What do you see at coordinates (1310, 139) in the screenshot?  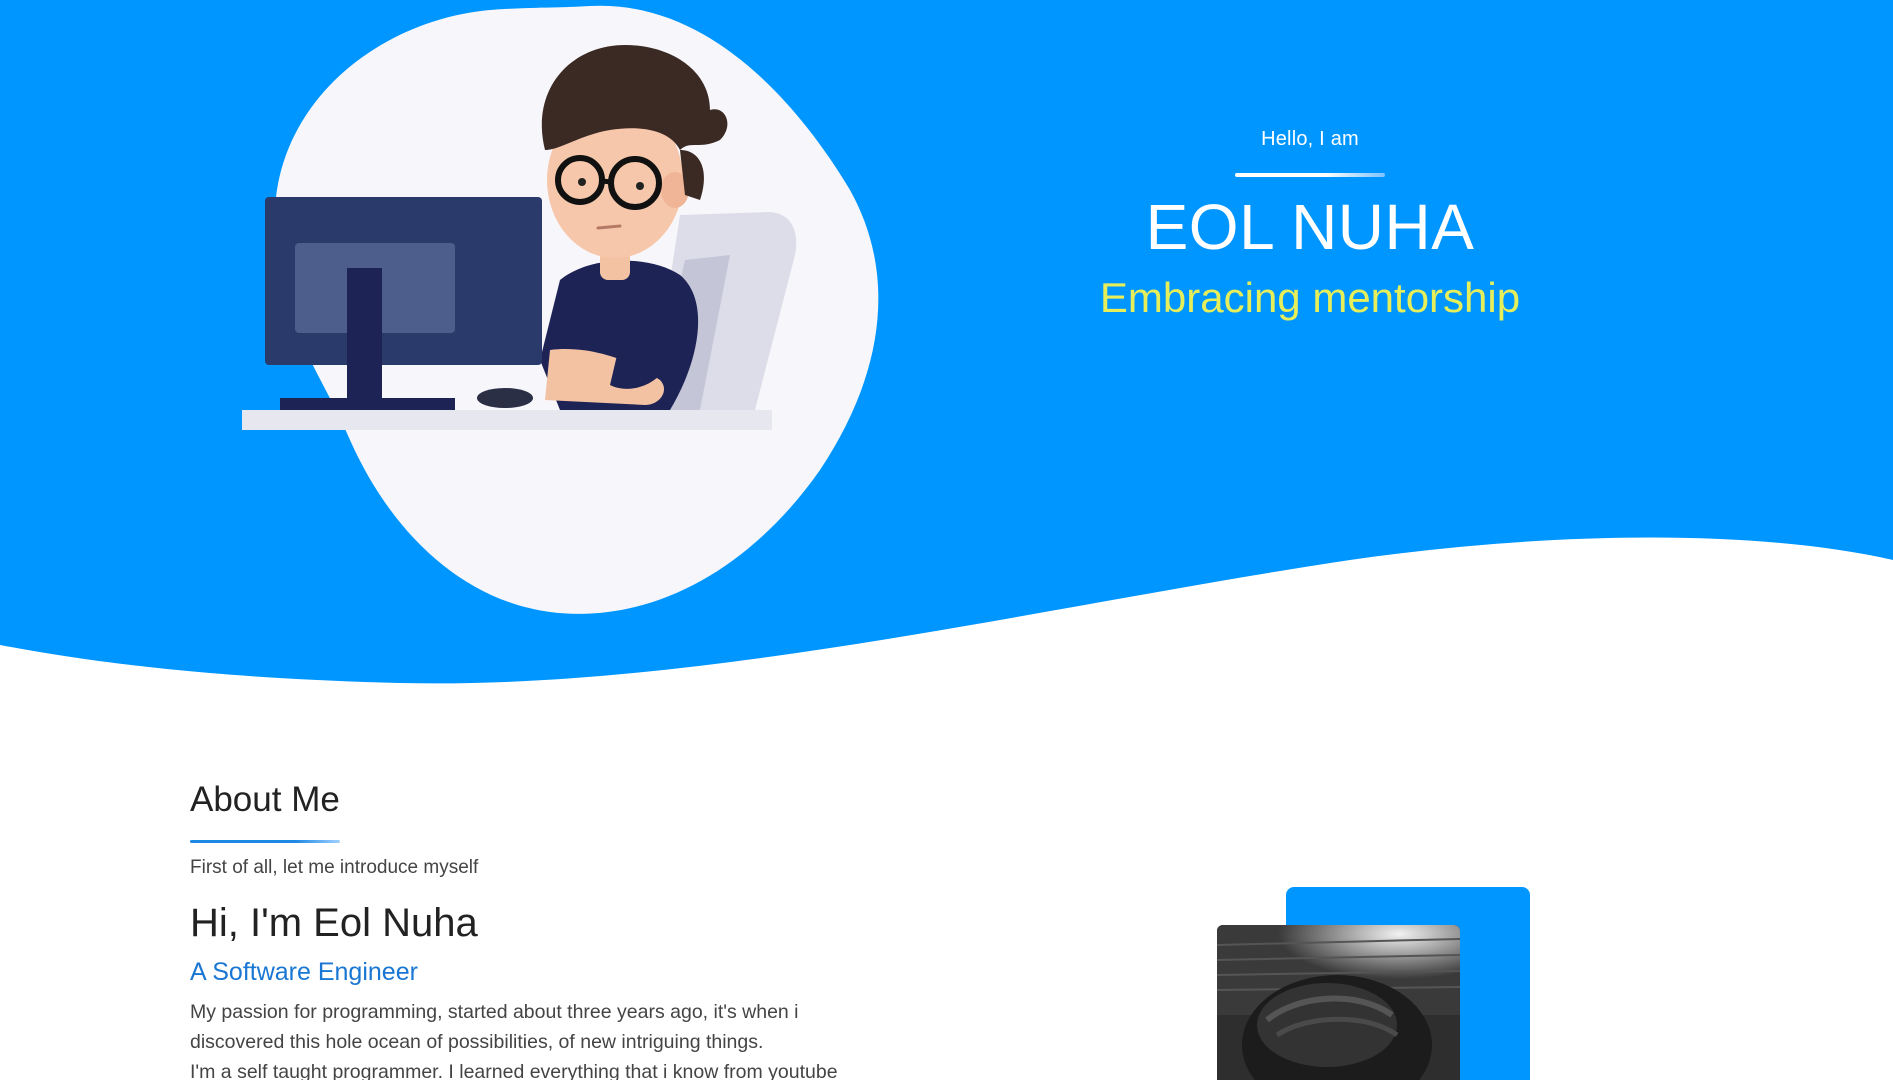 I see `hero-greeting: Hello, I am` at bounding box center [1310, 139].